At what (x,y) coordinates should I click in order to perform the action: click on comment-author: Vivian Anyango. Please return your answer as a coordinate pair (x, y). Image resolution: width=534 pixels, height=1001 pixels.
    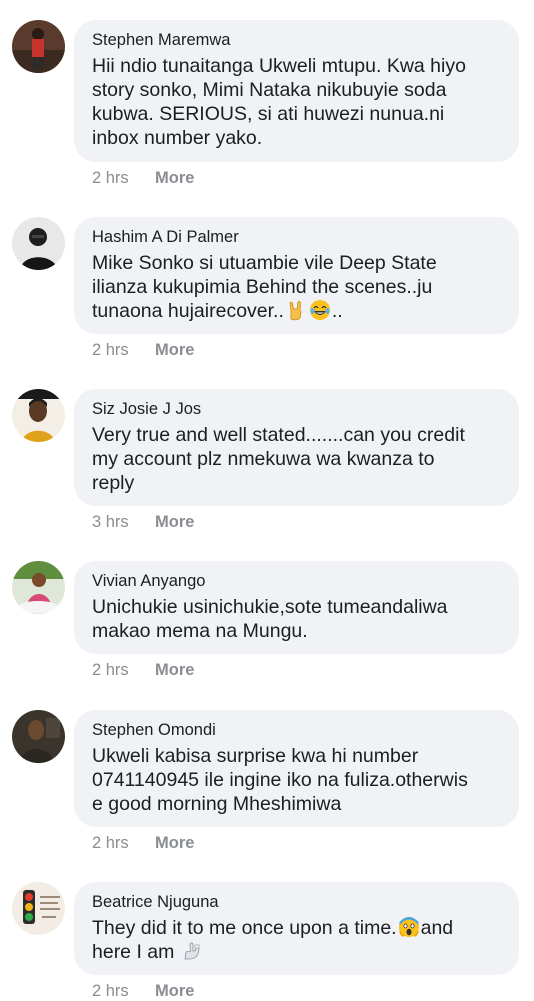
    Looking at the image, I should click on (297, 581).